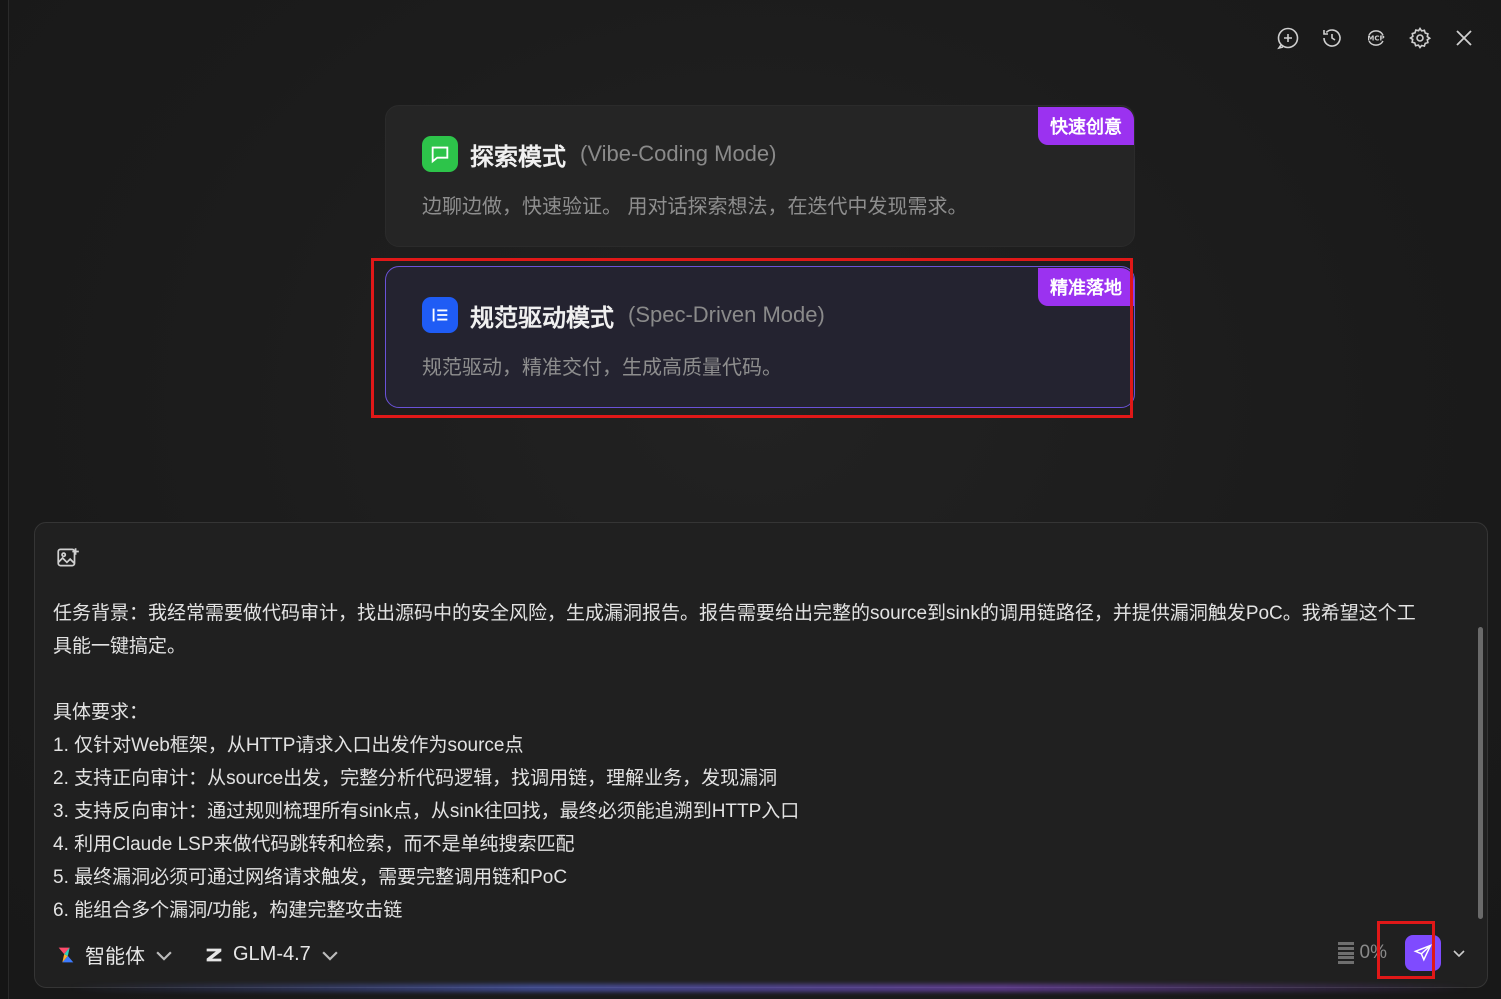 This screenshot has height=999, width=1501. I want to click on mcp-icon: MCP, so click(1376, 38).